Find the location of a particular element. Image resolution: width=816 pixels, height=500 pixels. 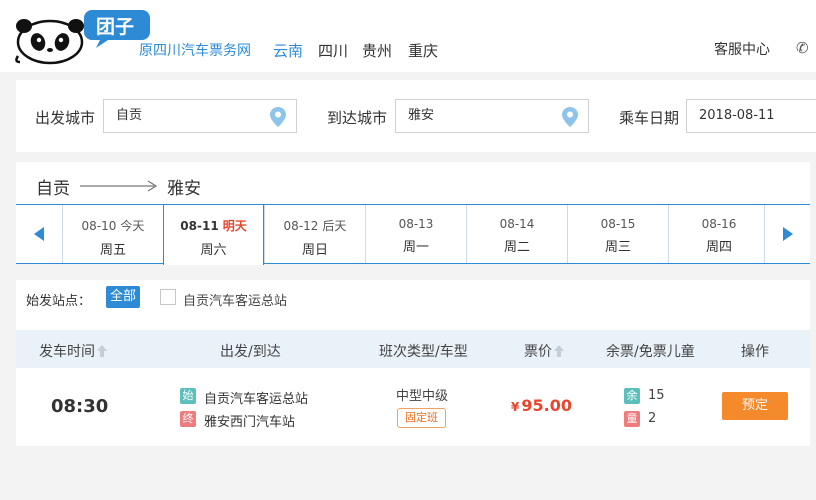

filter-all-button: 全部 is located at coordinates (123, 297).